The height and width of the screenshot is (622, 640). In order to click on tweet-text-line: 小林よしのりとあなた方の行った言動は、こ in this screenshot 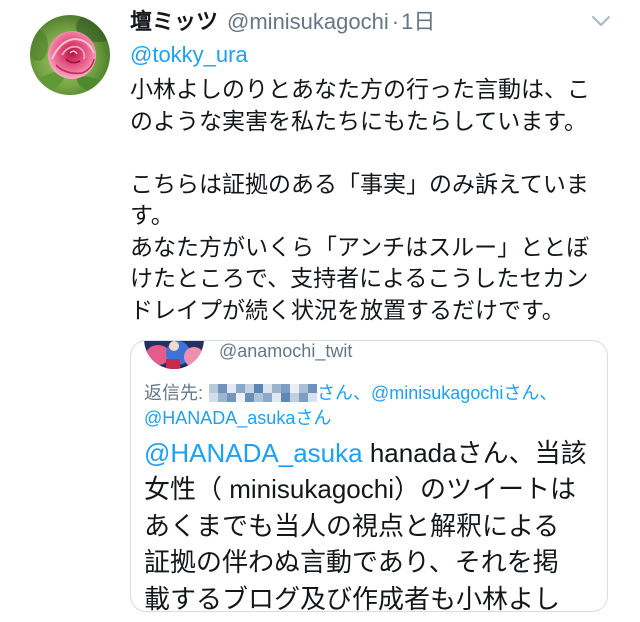, I will do `click(360, 89)`.